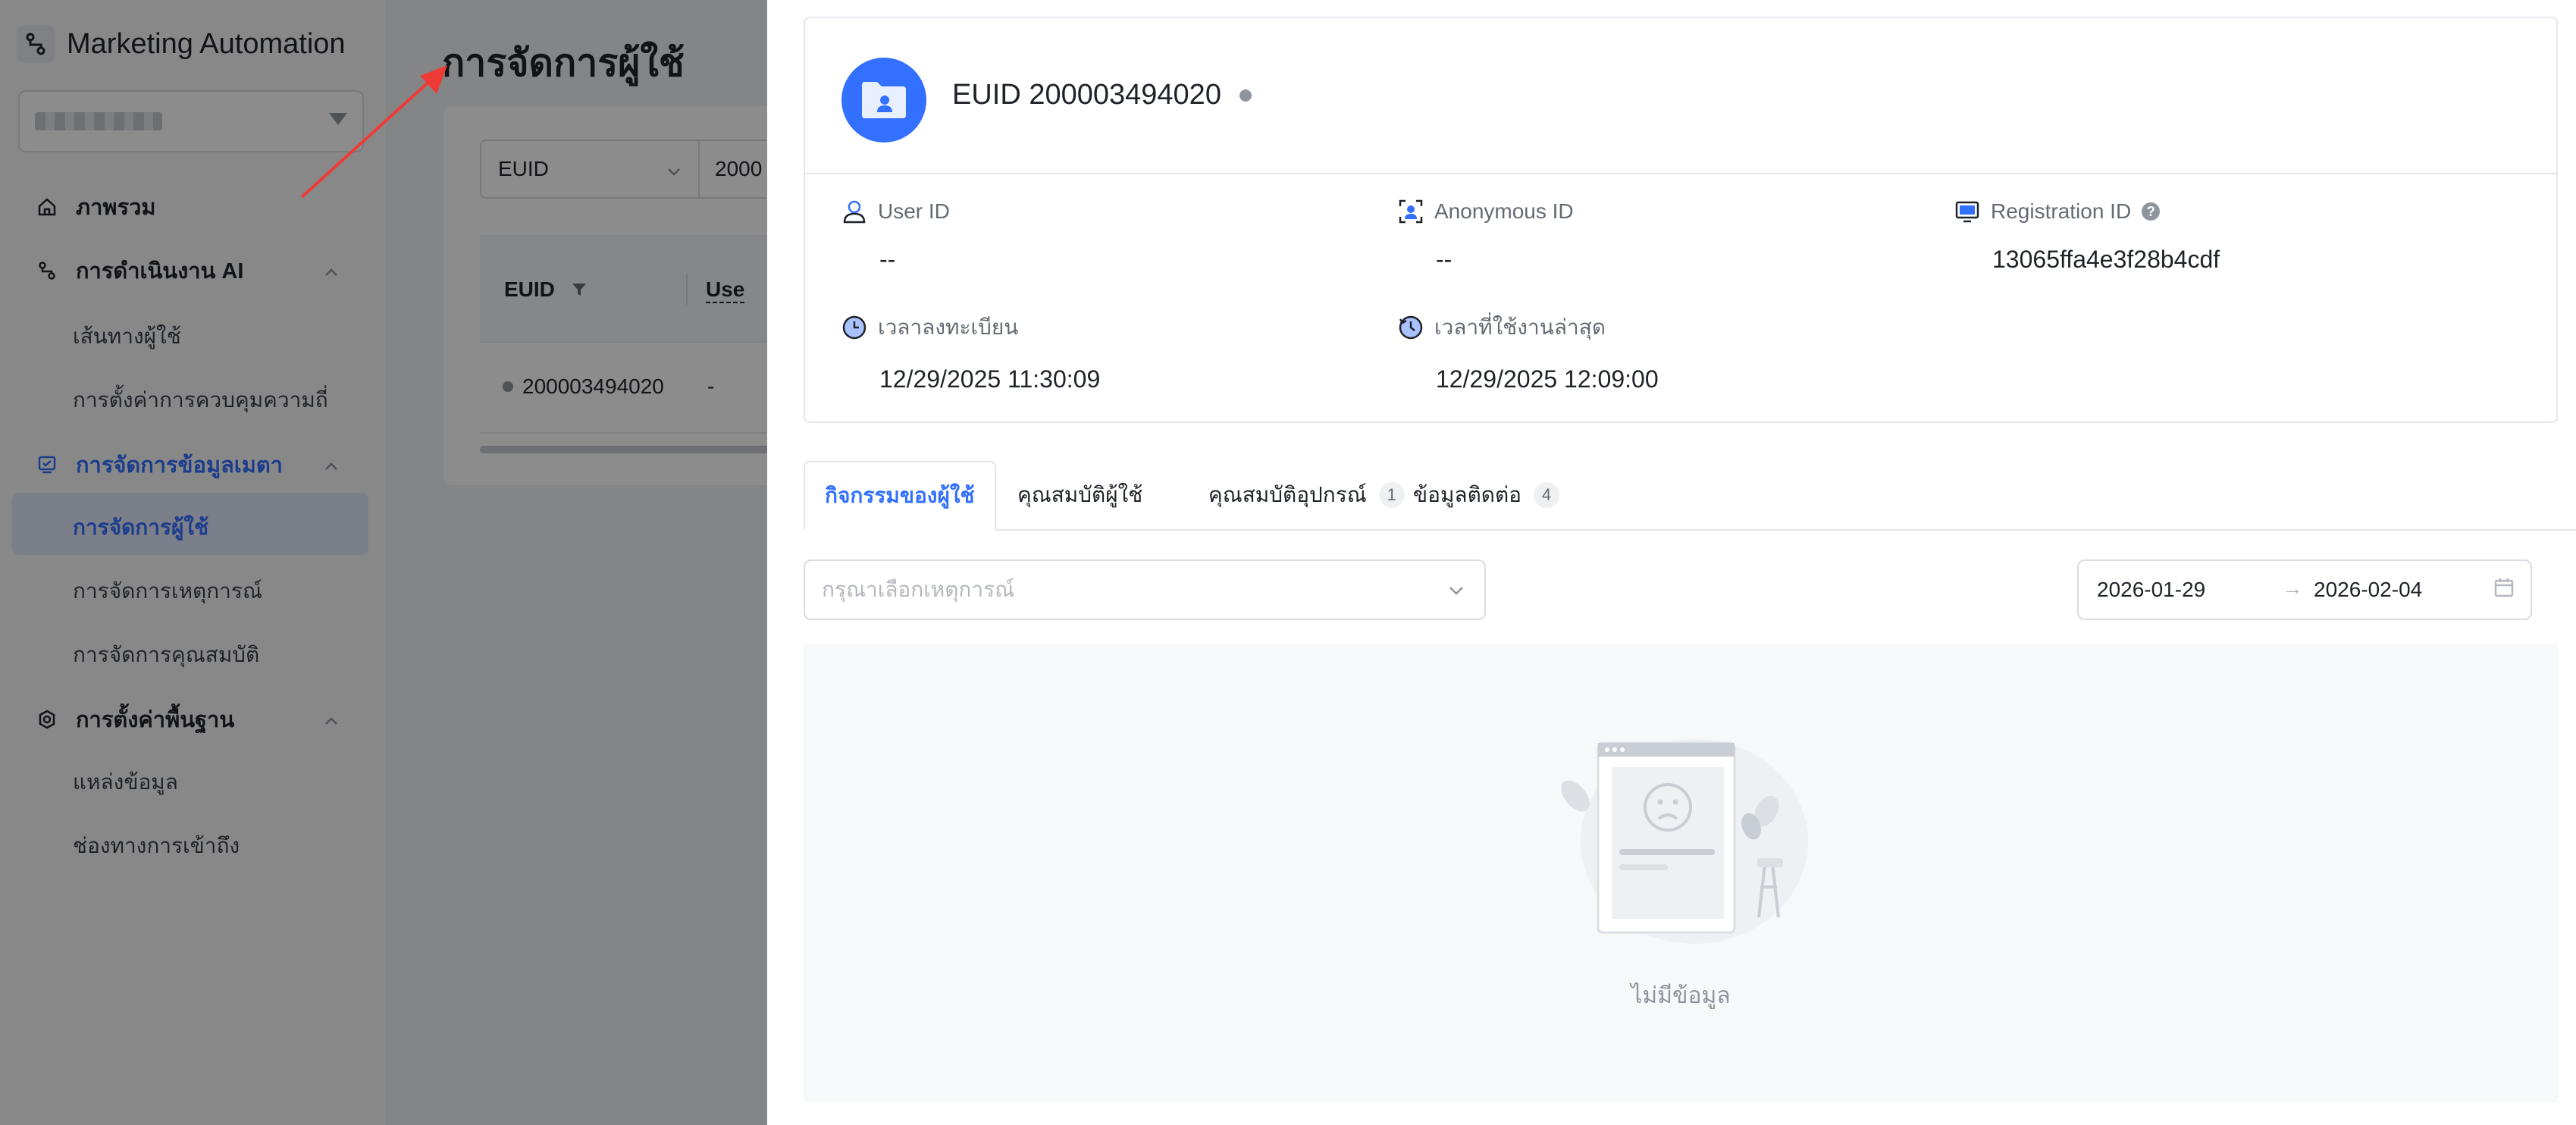 The height and width of the screenshot is (1125, 2576). What do you see at coordinates (1307, 495) in the screenshot?
I see `tab-device-properties: คุณสมบัติอุปกรณ์ 1` at bounding box center [1307, 495].